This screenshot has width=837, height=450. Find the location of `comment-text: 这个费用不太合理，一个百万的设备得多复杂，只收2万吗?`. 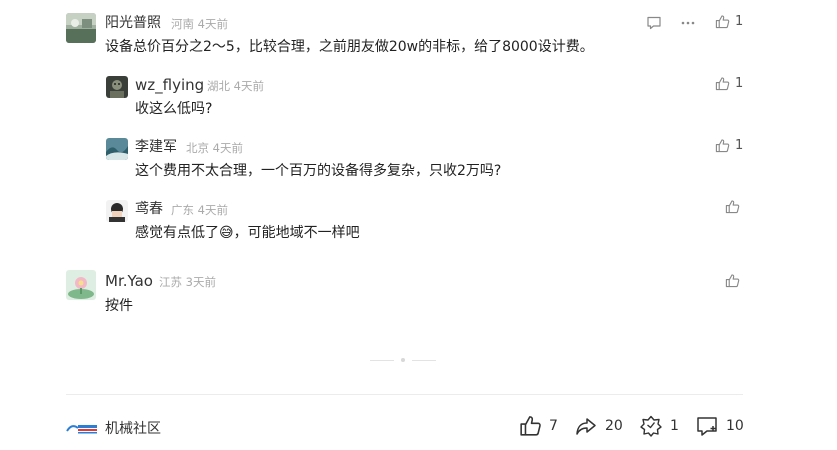

comment-text: 这个费用不太合理，一个百万的设备得多复杂，只收2万吗? is located at coordinates (318, 171).